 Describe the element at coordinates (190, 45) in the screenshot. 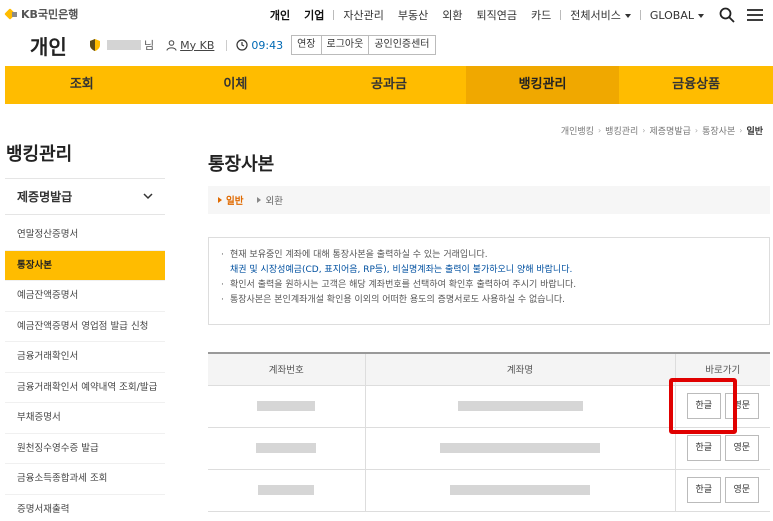

I see `mykb-link: My KB` at that location.